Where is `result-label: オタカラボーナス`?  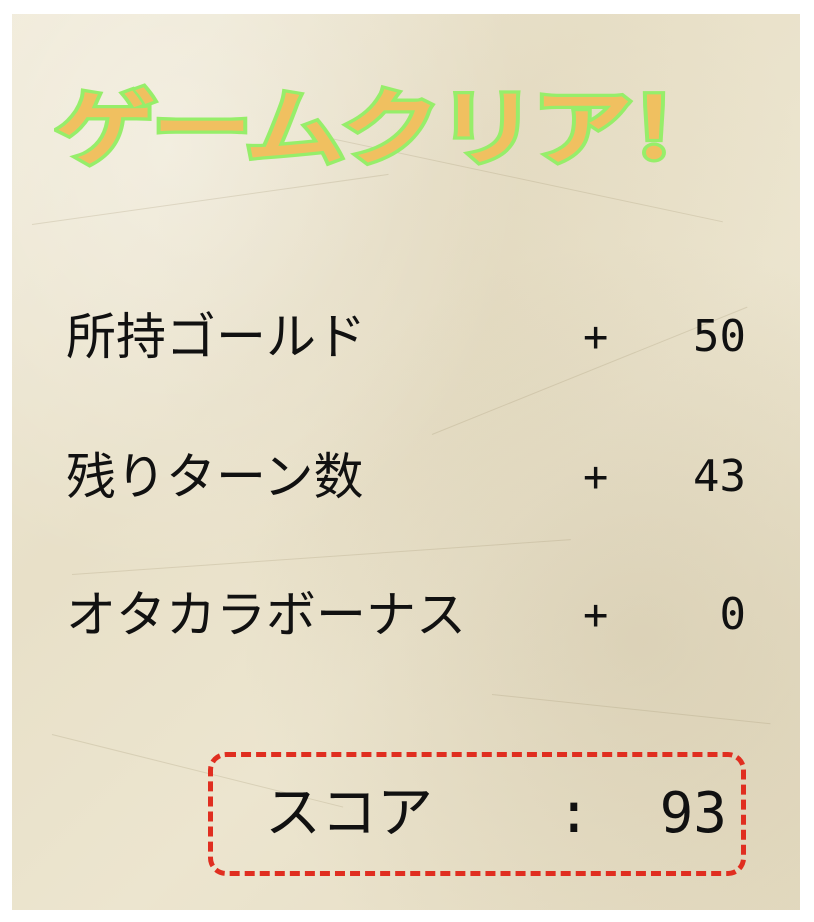 result-label: オタカラボーナス is located at coordinates (266, 615).